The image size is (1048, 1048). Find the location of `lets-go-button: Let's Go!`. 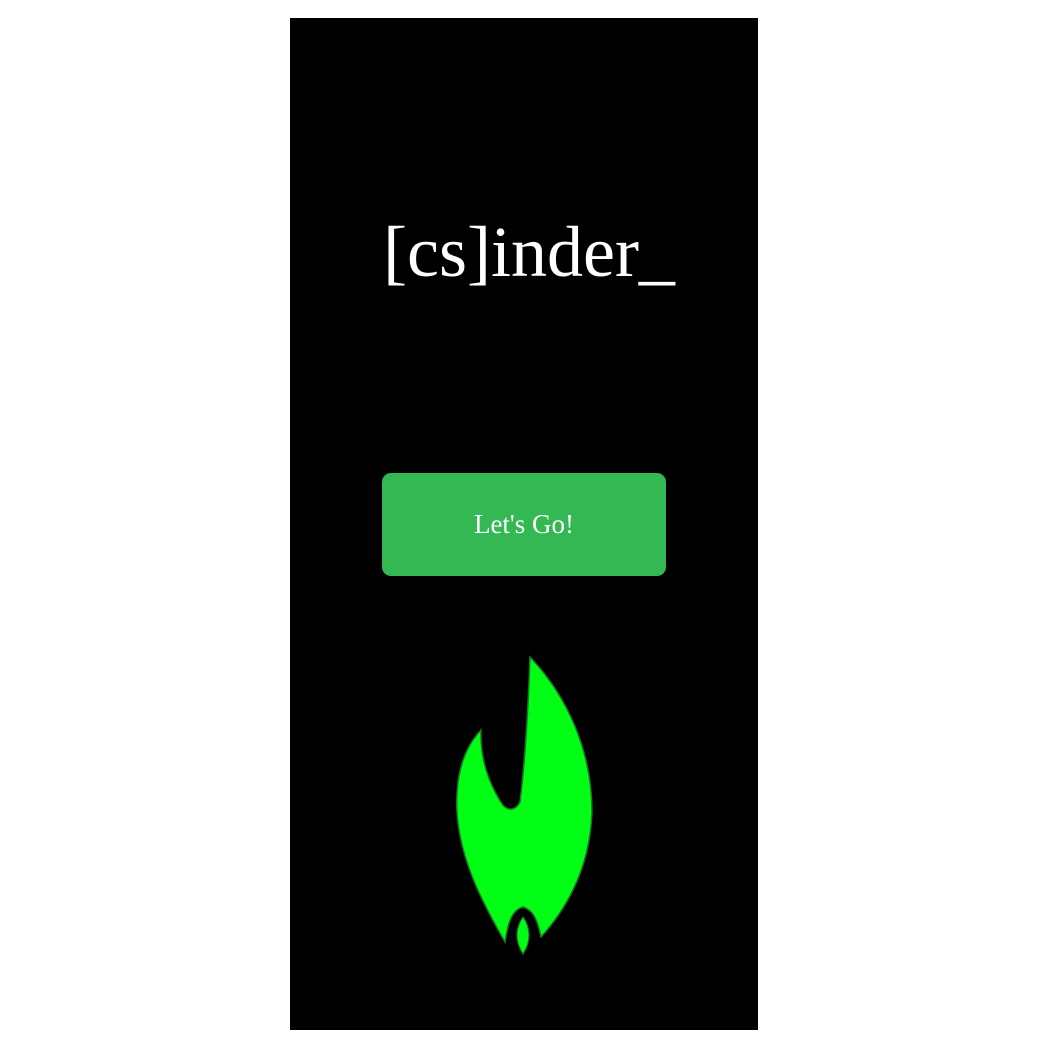

lets-go-button: Let's Go! is located at coordinates (524, 524).